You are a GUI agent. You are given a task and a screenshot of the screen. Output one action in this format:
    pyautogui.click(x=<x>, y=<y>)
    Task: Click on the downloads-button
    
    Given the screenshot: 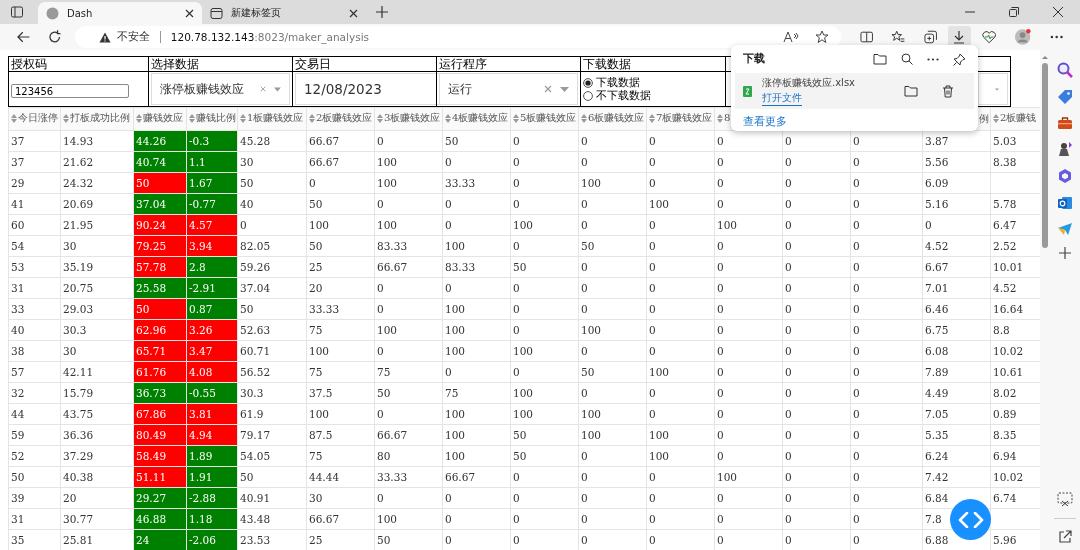 What is the action you would take?
    pyautogui.click(x=959, y=37)
    